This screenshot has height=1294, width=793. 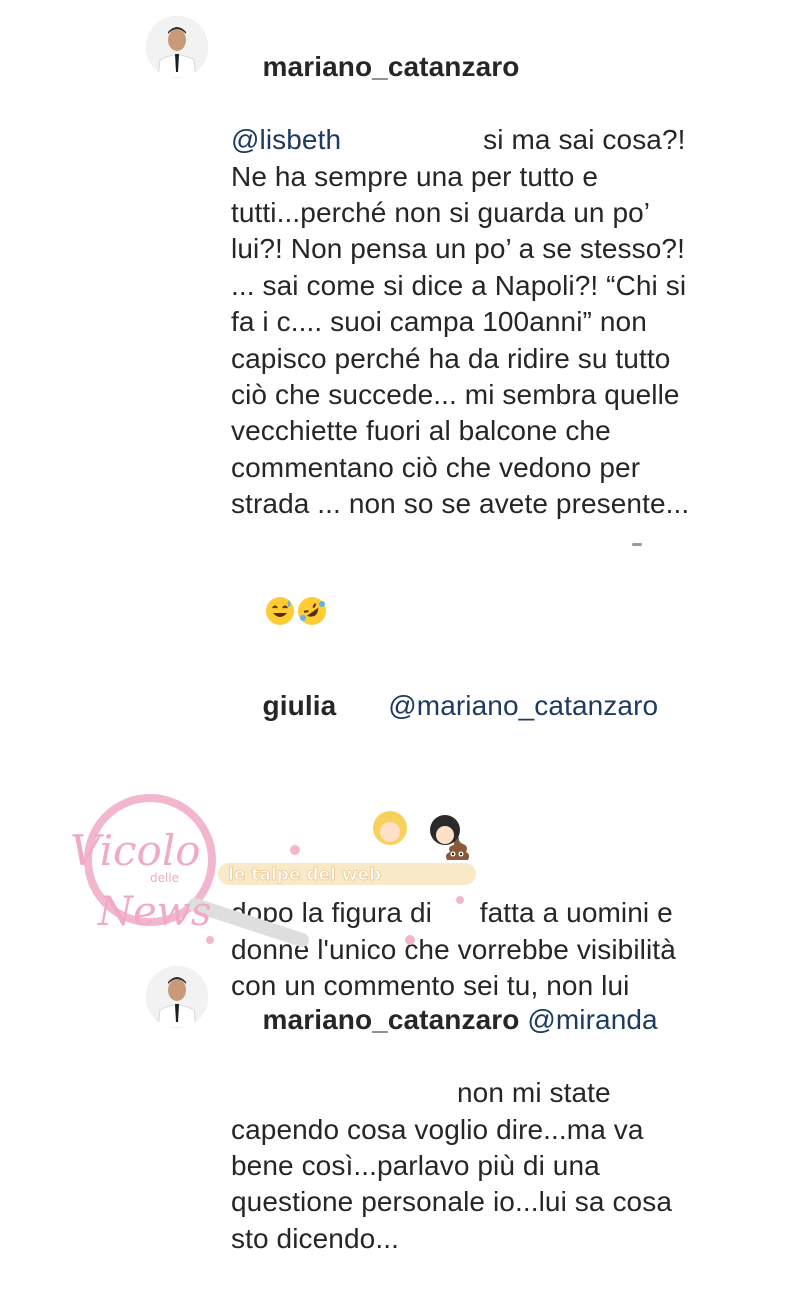 I want to click on watermark-brand-delle: delle, so click(x=164, y=878).